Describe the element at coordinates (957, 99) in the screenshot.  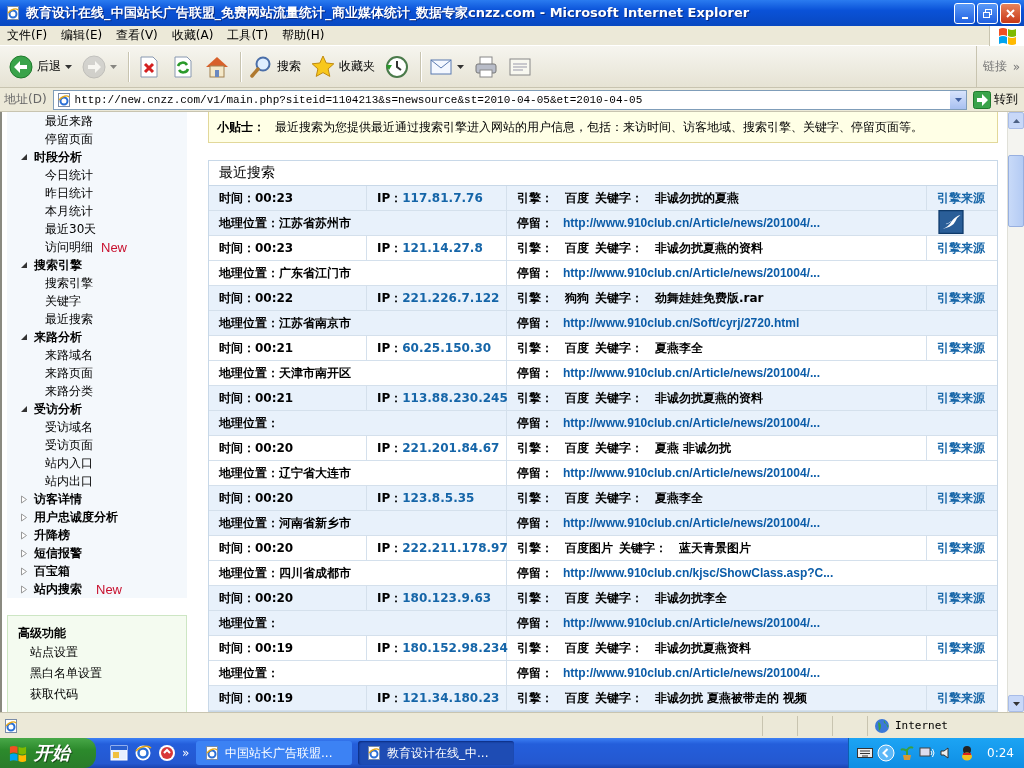
I see `dropdown-button` at that location.